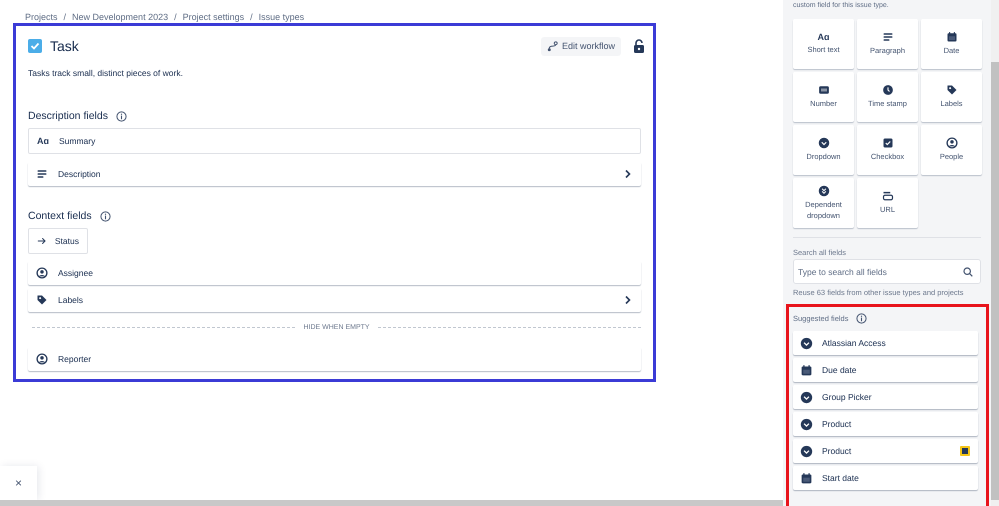 The image size is (999, 506). Describe the element at coordinates (106, 73) in the screenshot. I see `issue-type-description: Tasks track small, distinct pieces of work.` at that location.